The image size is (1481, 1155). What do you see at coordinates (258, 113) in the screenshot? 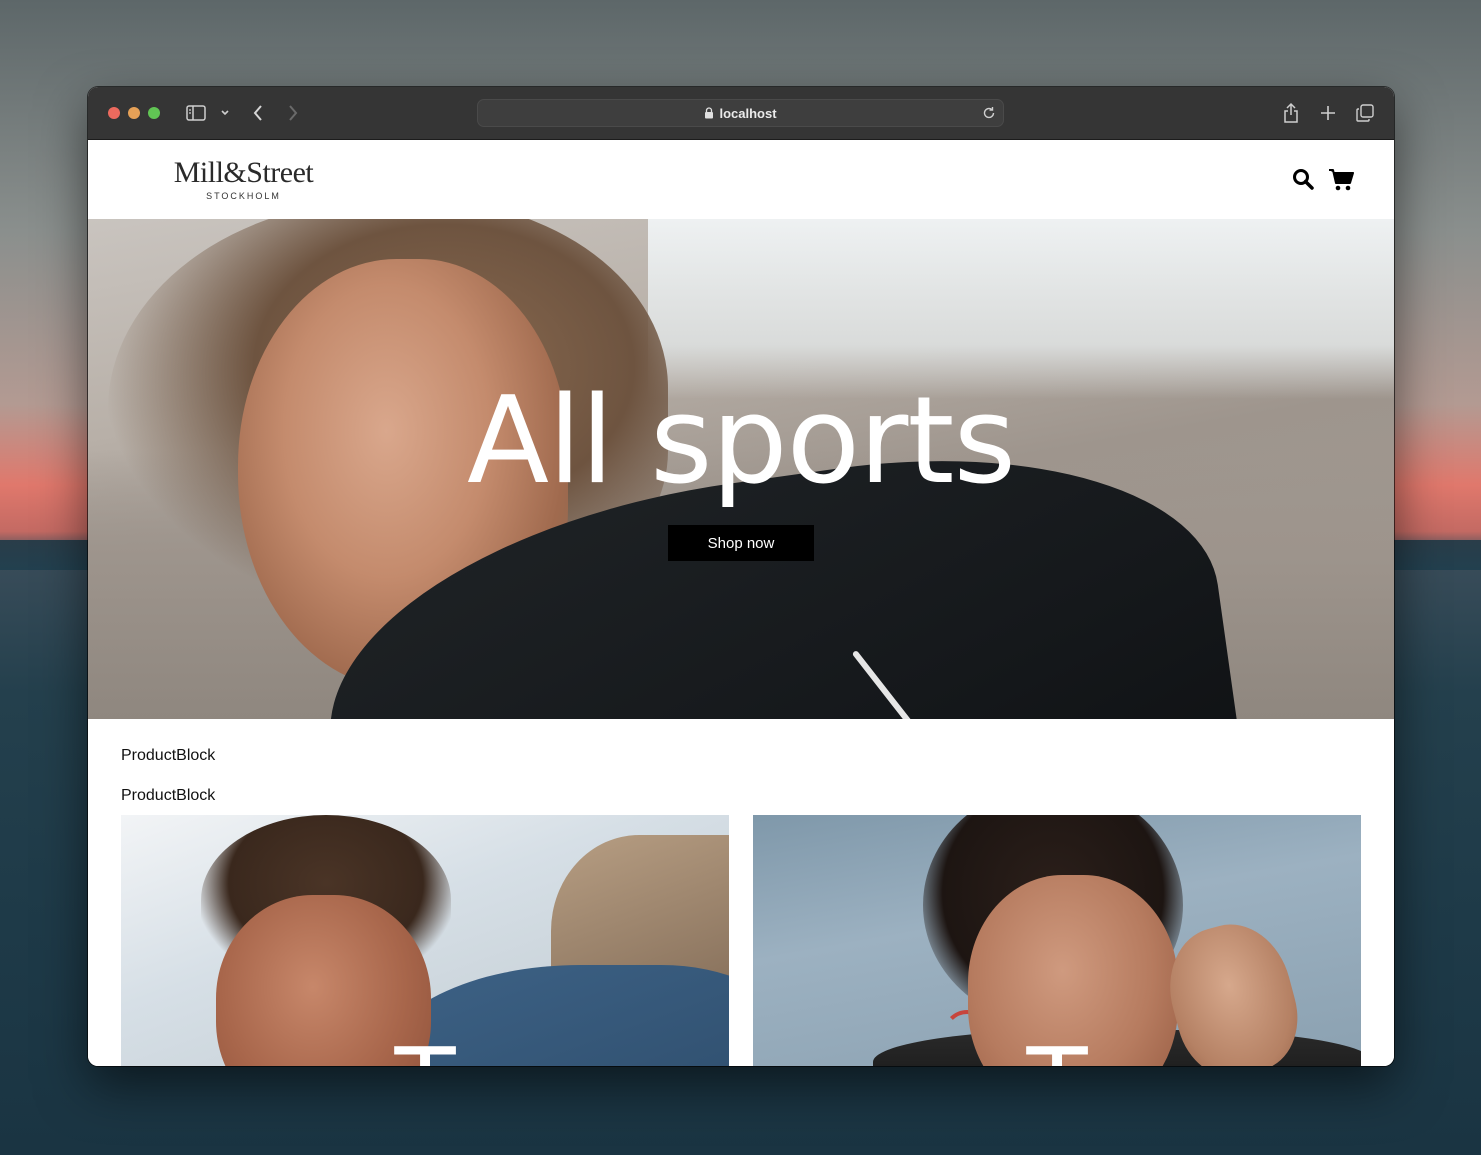
I see `back-icon` at bounding box center [258, 113].